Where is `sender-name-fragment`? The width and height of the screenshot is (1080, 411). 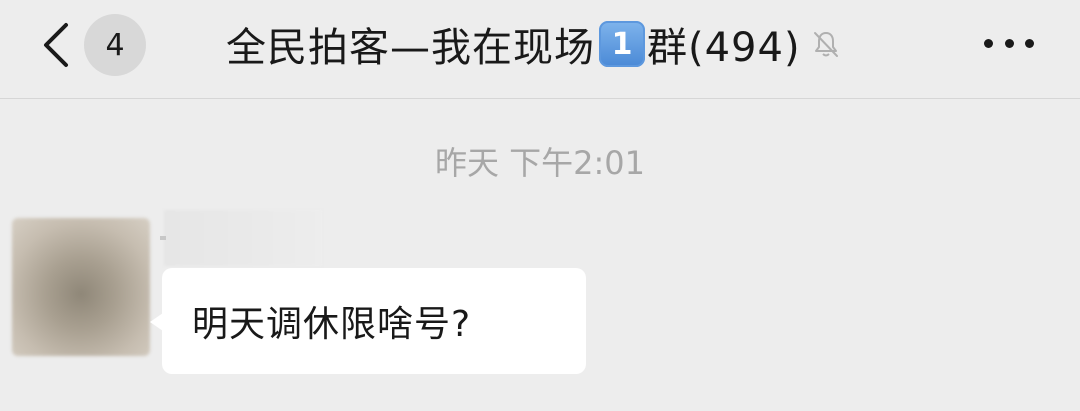
sender-name-fragment is located at coordinates (163, 238).